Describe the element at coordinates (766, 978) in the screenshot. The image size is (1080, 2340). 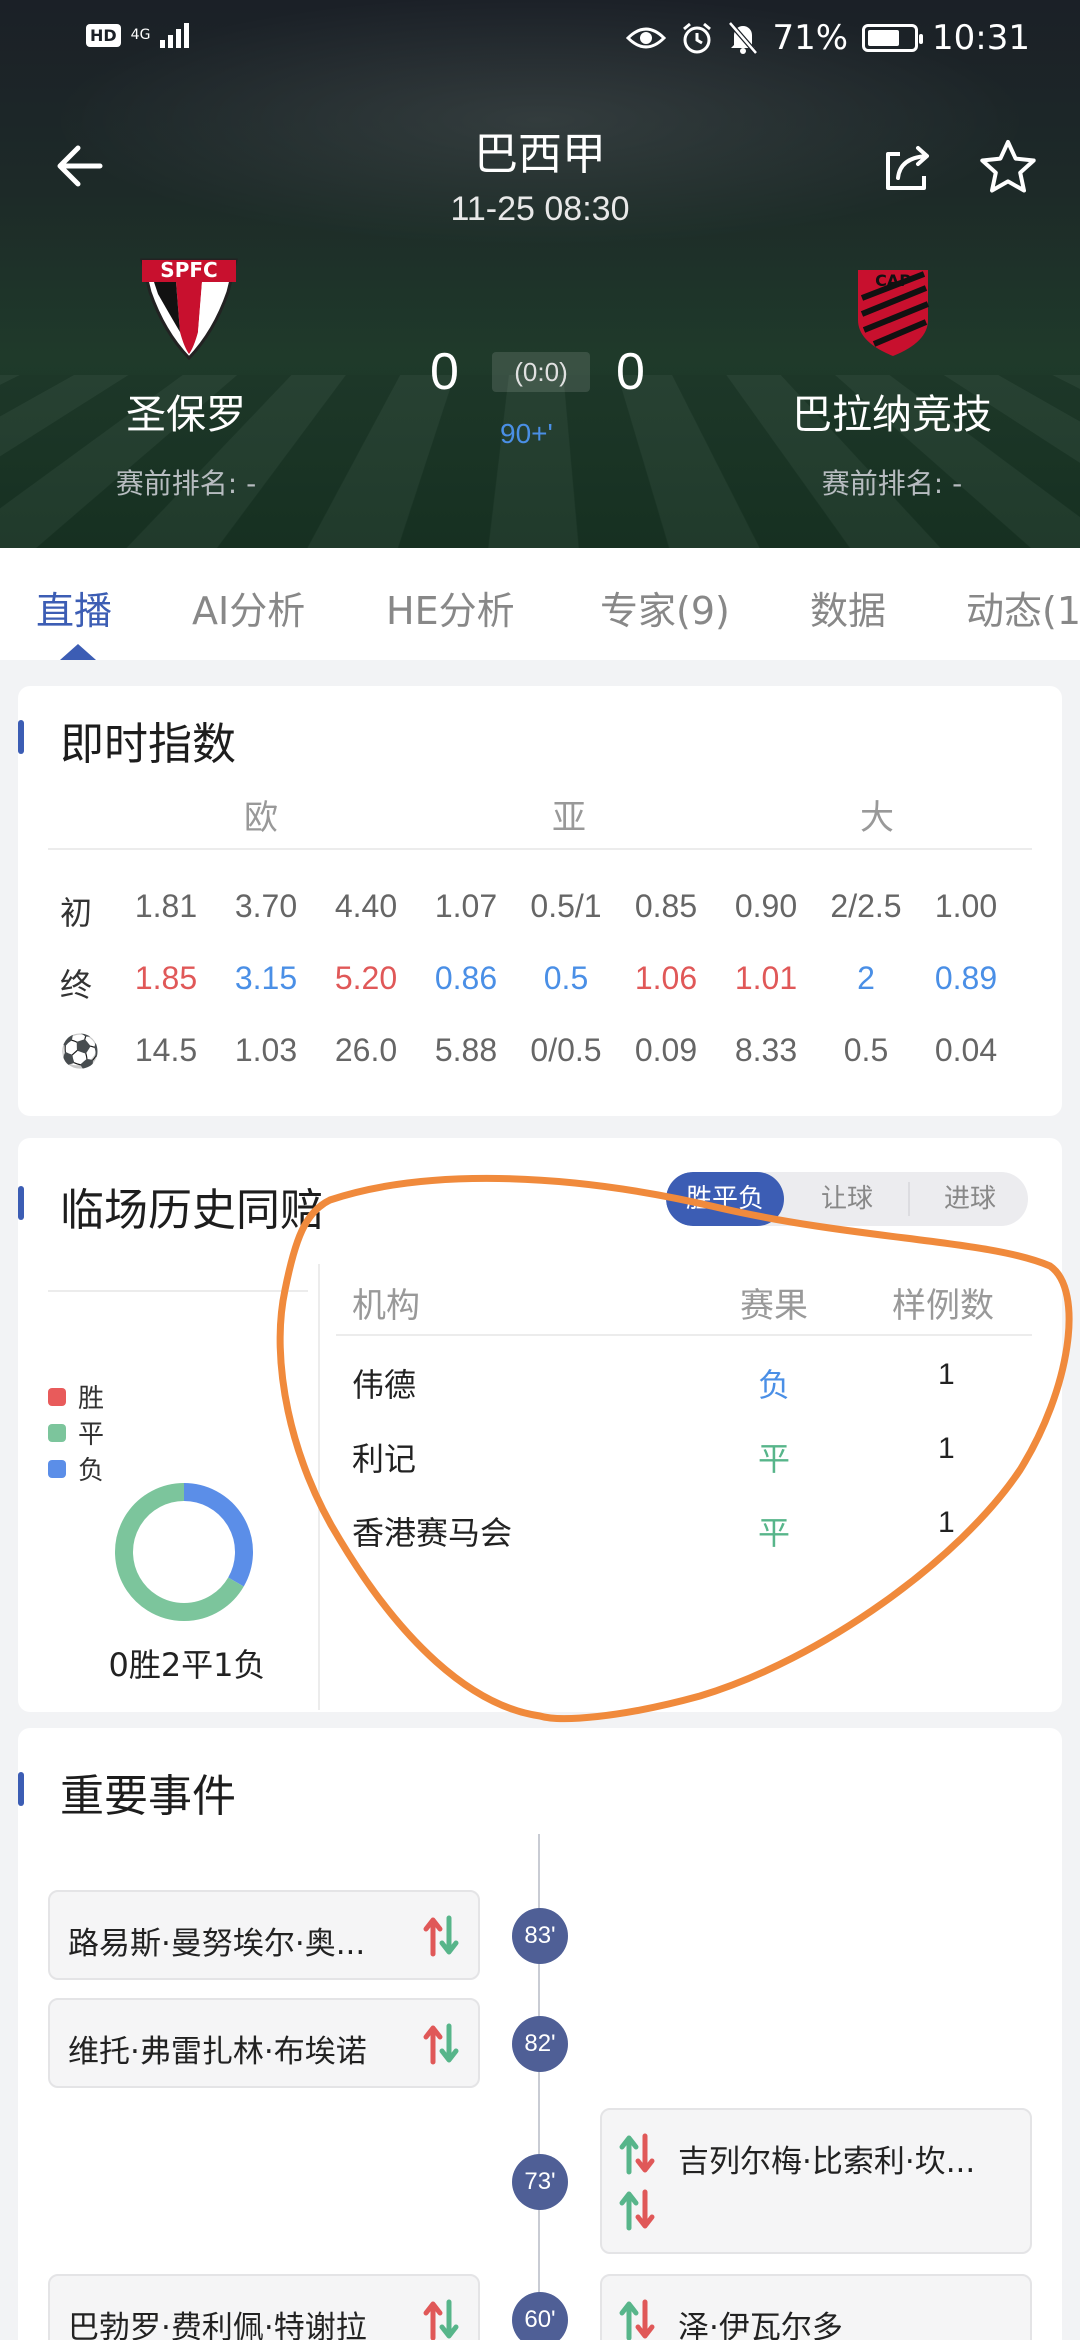
I see `odds-cell: 1.01` at that location.